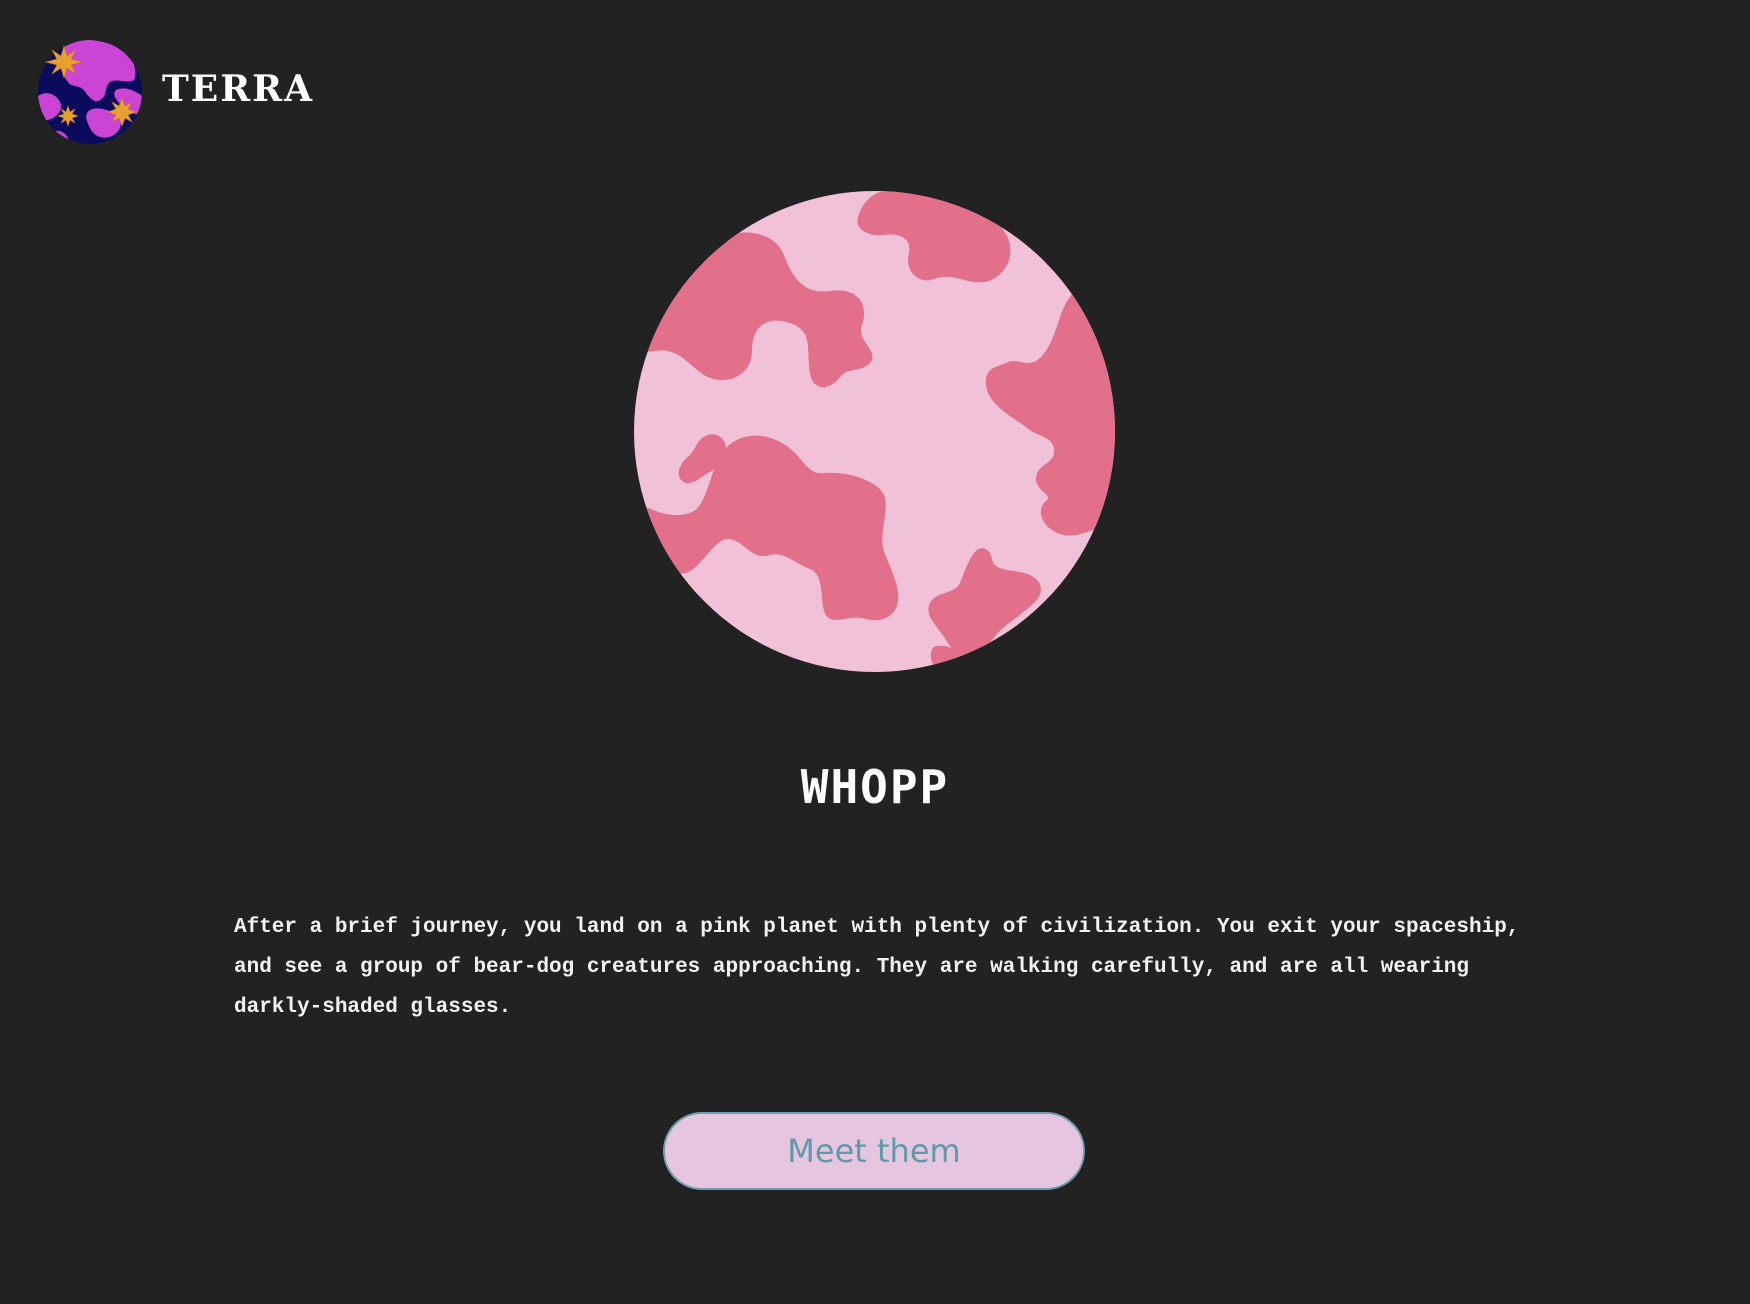 The image size is (1750, 1304). Describe the element at coordinates (90, 92) in the screenshot. I see `globe-with-sparkles-icon` at that location.